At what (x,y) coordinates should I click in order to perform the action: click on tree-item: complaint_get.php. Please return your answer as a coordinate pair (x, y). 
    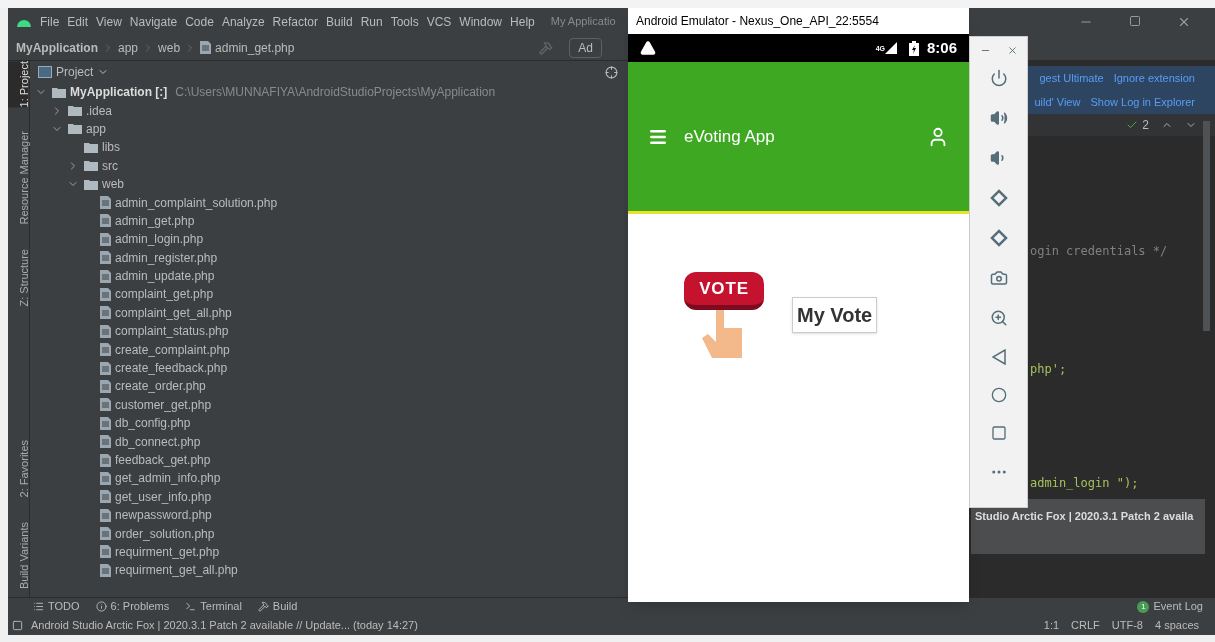
    Looking at the image, I should click on (164, 294).